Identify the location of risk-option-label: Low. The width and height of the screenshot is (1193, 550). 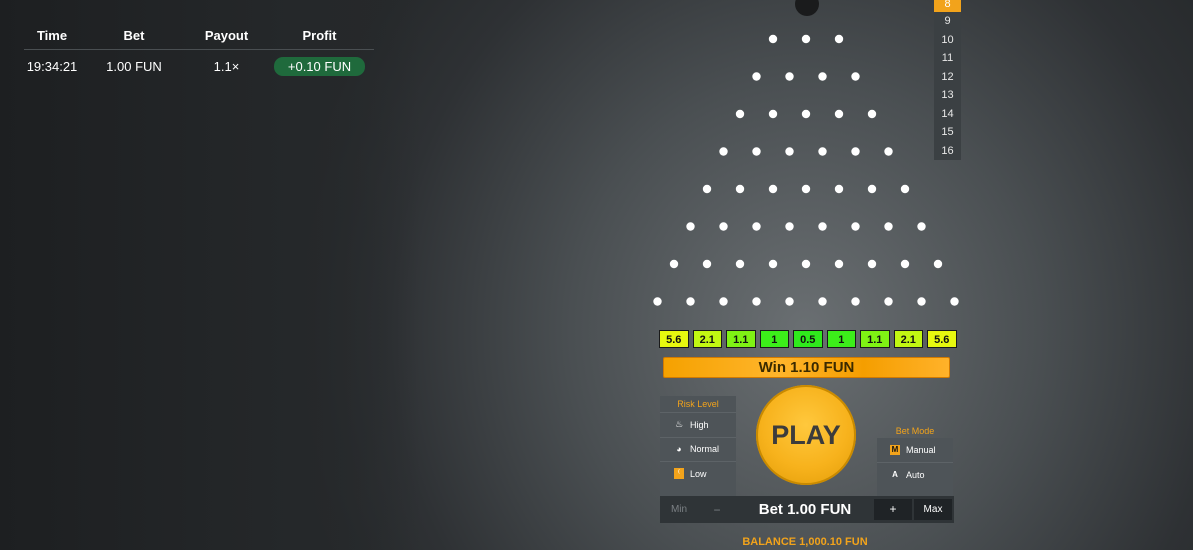
(698, 473).